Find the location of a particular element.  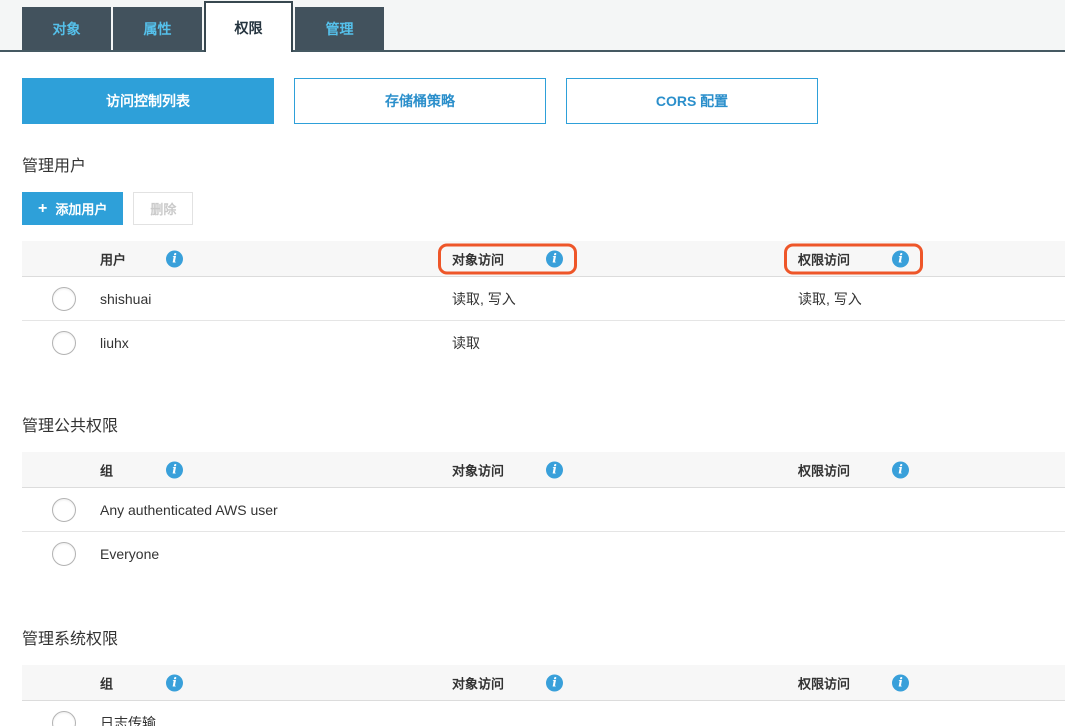

tab-bar: 对象 属性 权限 管理 is located at coordinates (532, 26).